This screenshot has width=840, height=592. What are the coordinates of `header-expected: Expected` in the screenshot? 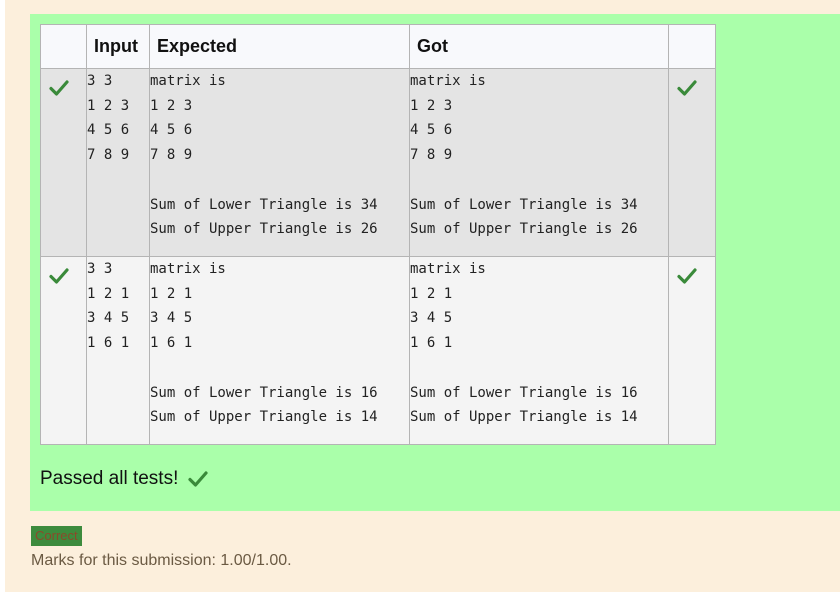 It's located at (279, 46).